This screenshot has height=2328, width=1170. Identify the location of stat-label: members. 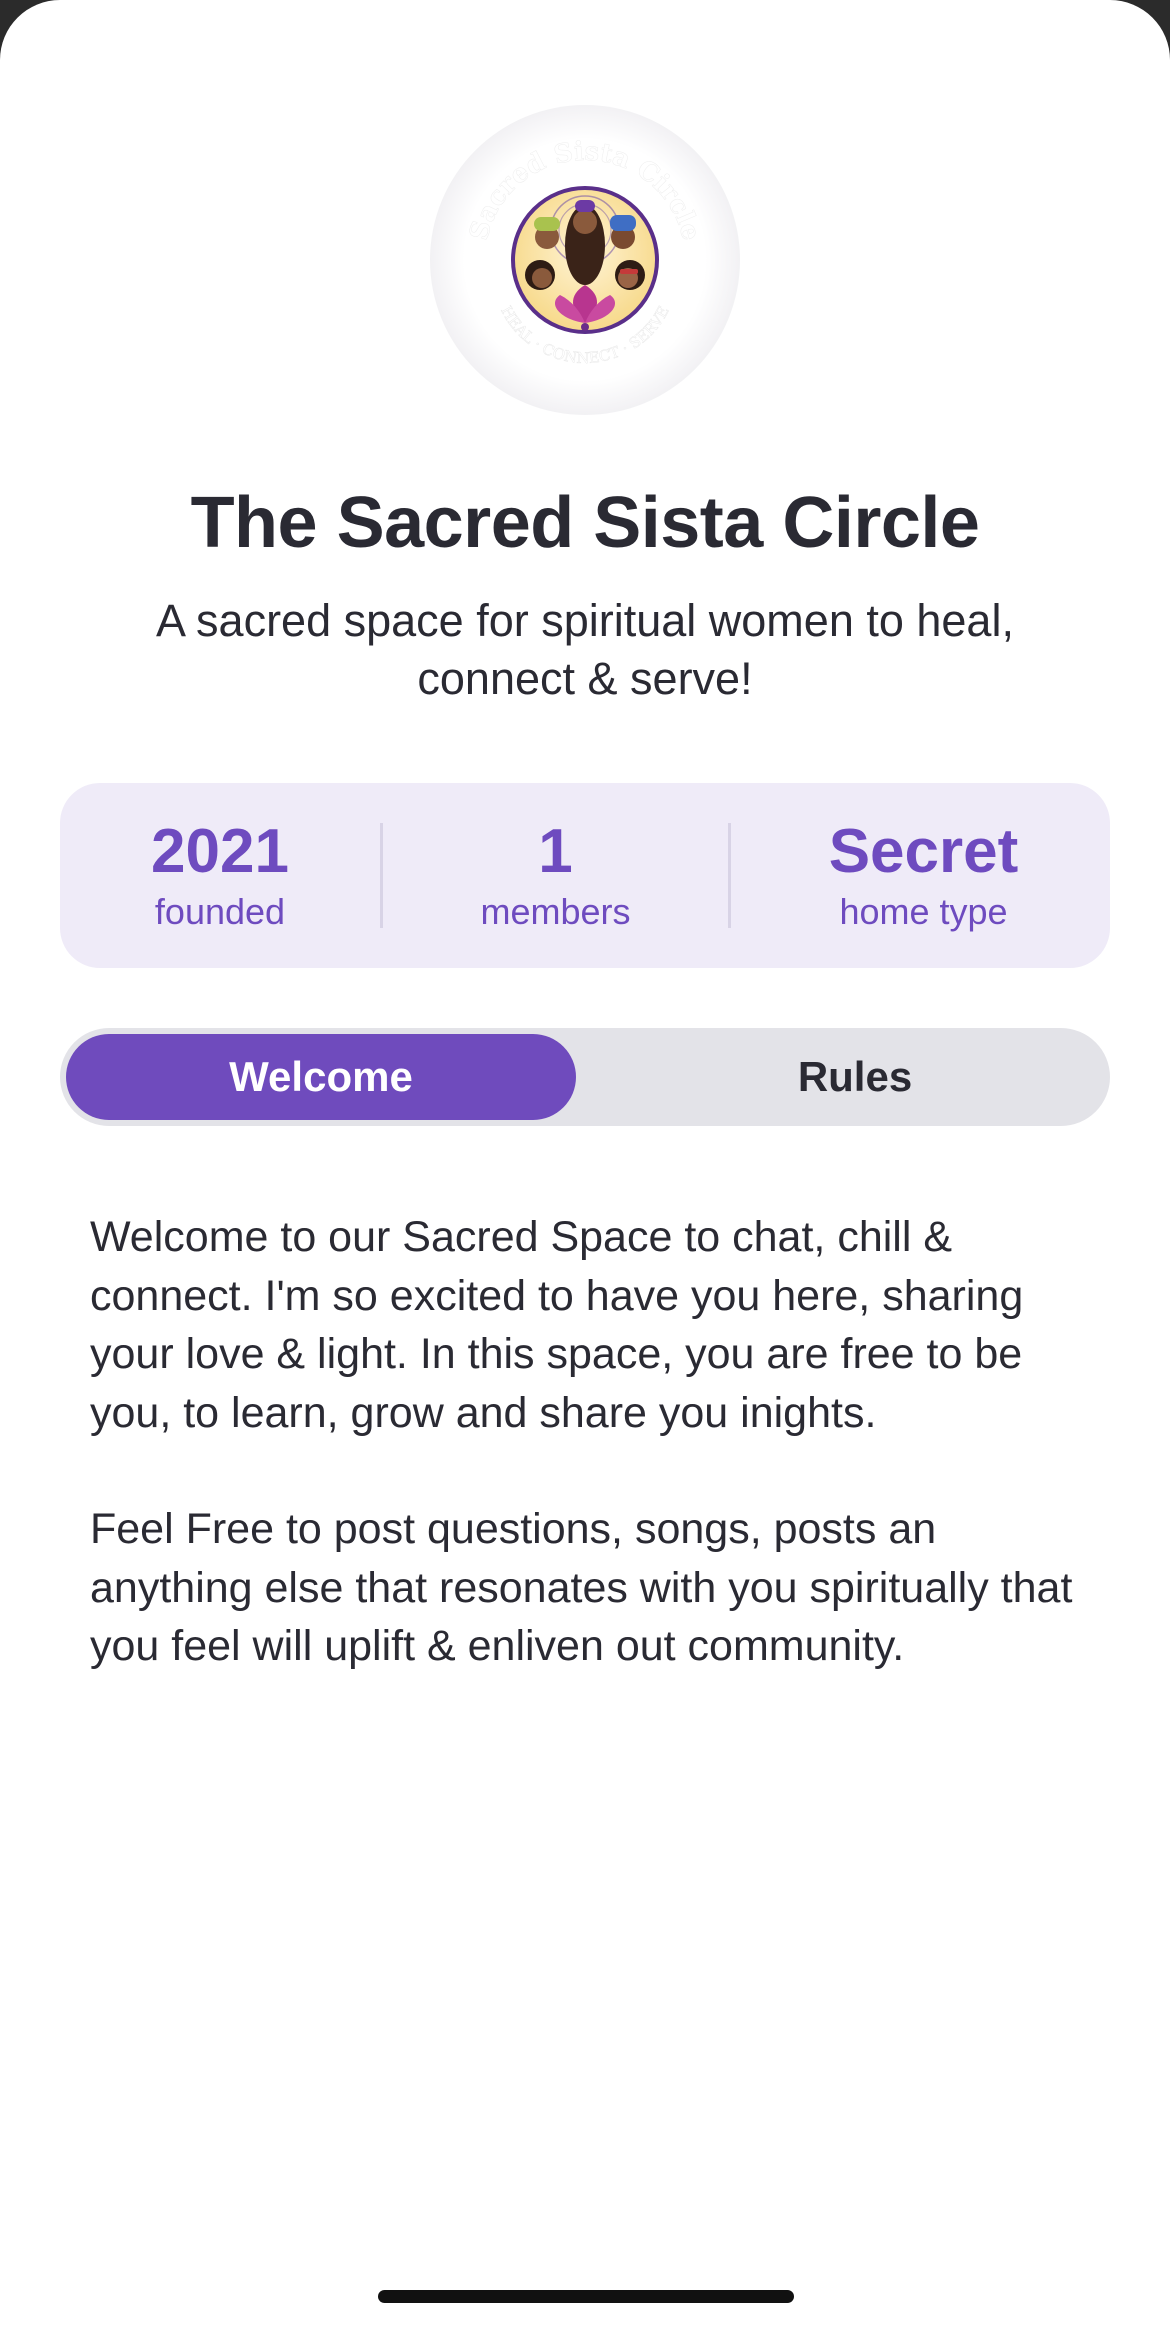
(555, 911).